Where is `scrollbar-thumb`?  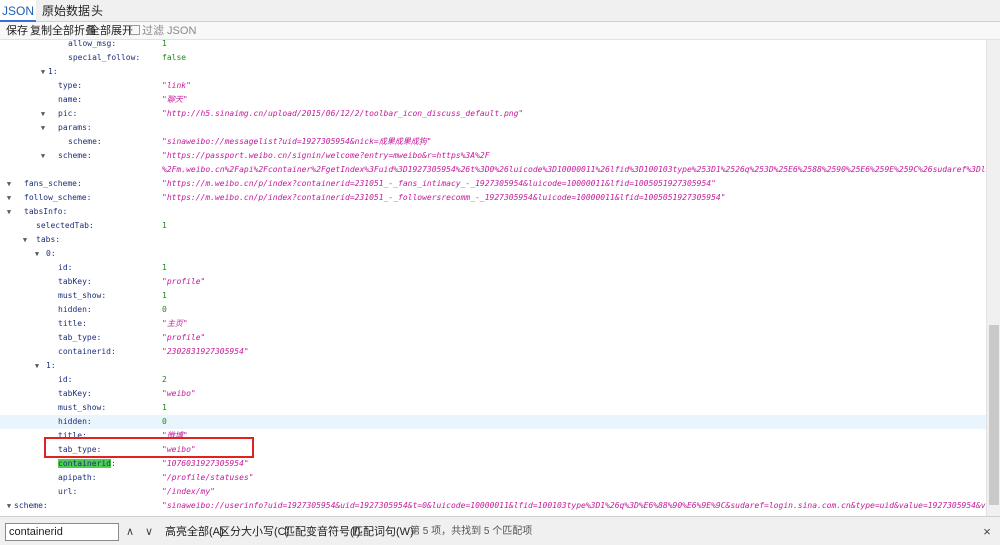
scrollbar-thumb is located at coordinates (994, 415).